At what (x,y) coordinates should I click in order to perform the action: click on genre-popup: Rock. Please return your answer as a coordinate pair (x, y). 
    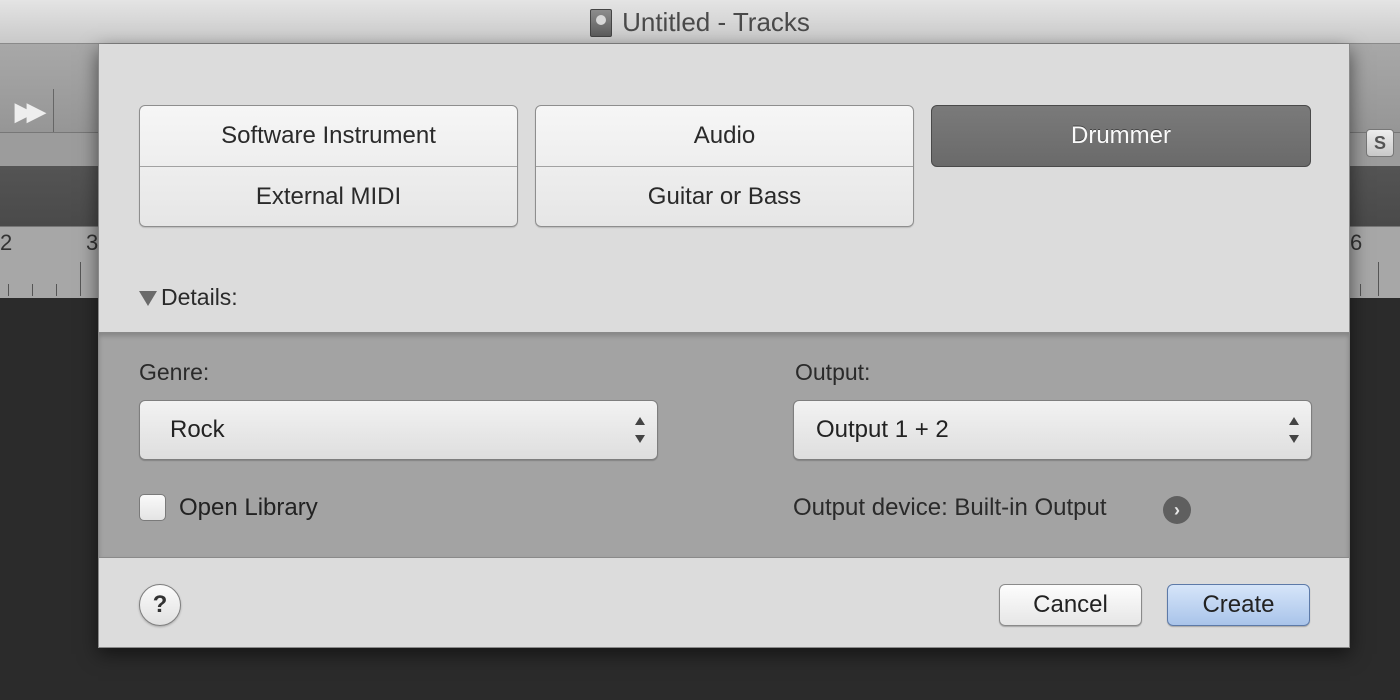
    Looking at the image, I should click on (398, 430).